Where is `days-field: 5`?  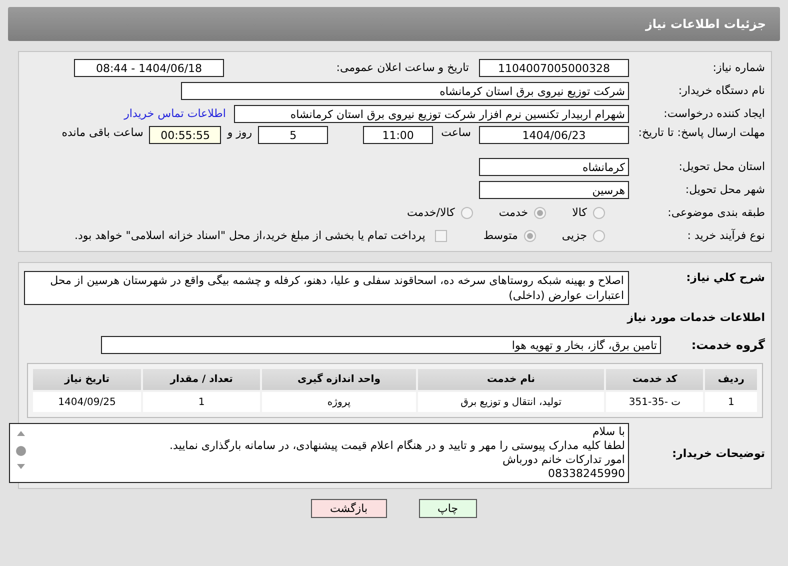 days-field: 5 is located at coordinates (293, 135).